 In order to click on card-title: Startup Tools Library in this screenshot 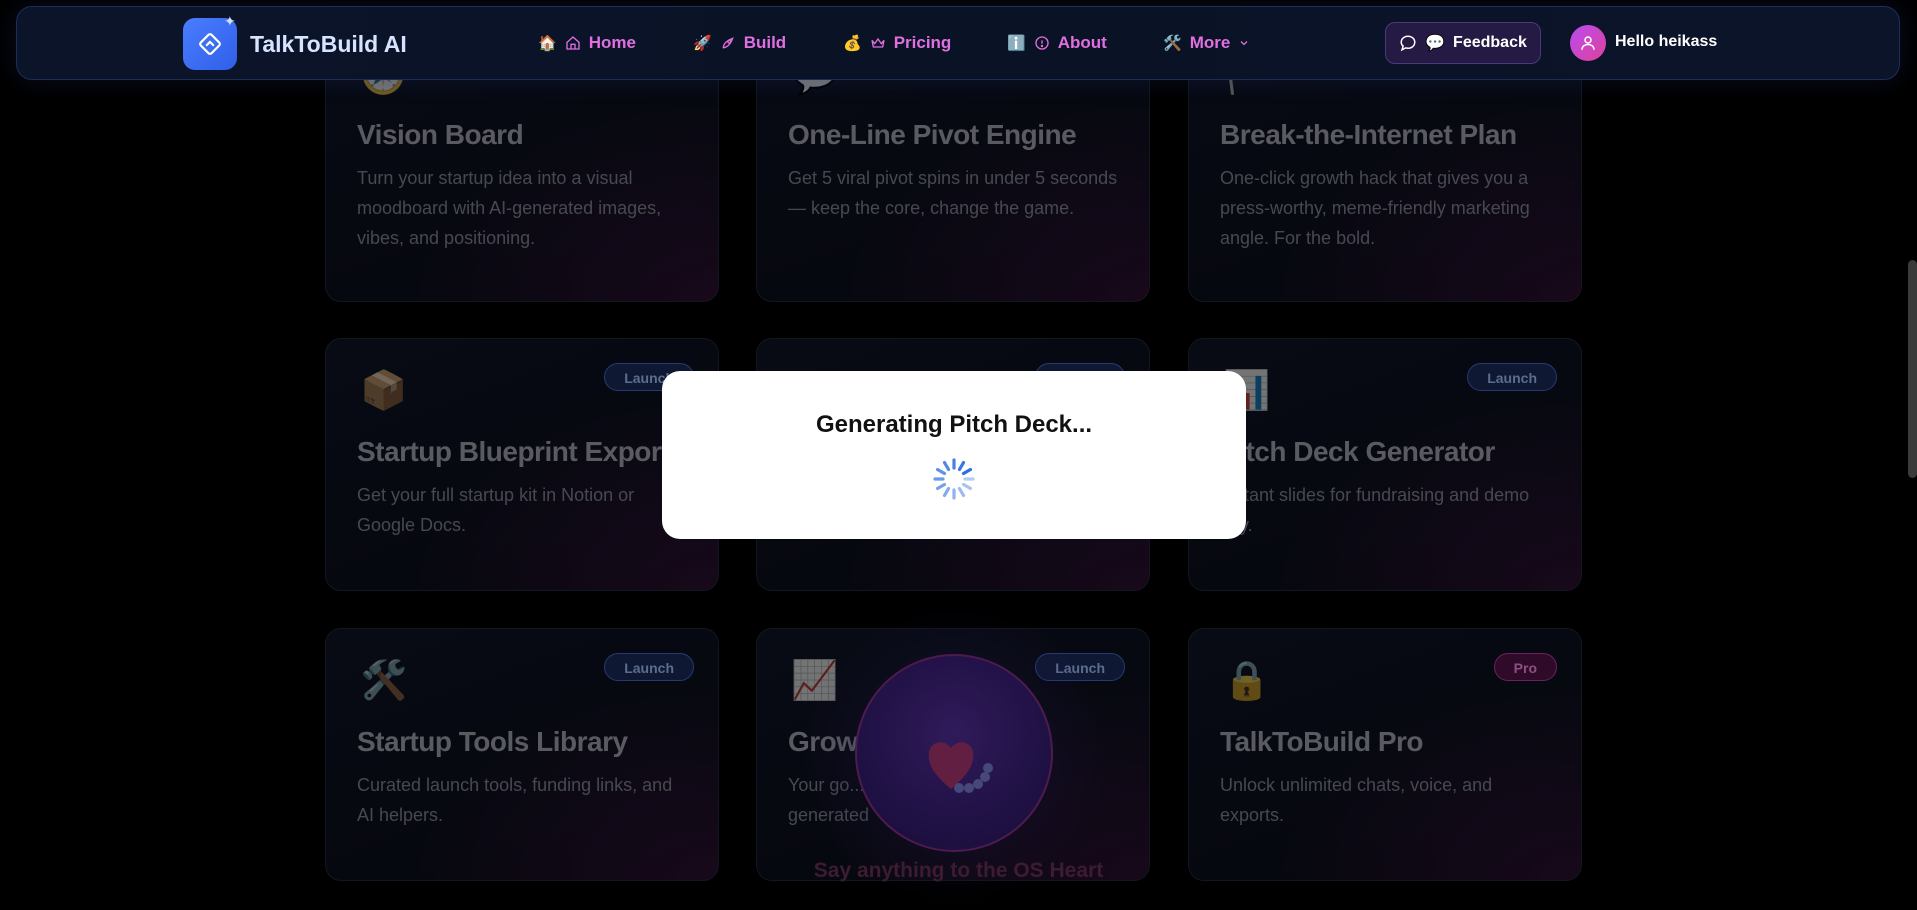, I will do `click(492, 741)`.